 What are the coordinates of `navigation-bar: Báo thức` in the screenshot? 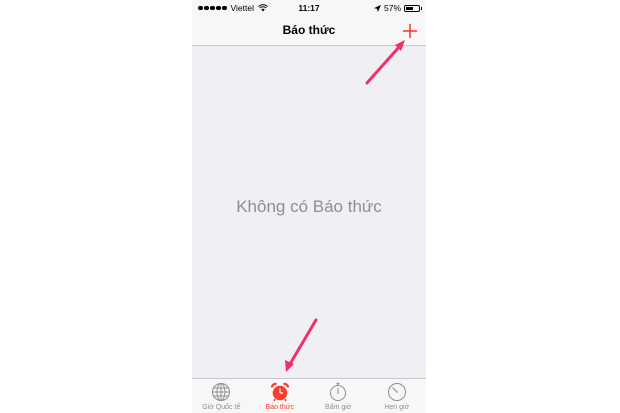 It's located at (309, 32).